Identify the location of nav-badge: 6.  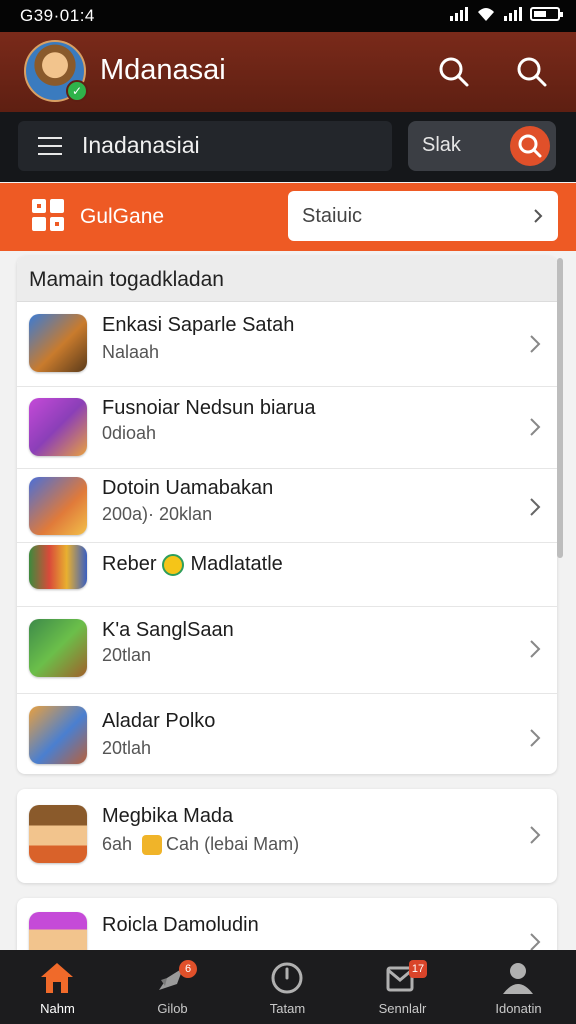
(188, 969).